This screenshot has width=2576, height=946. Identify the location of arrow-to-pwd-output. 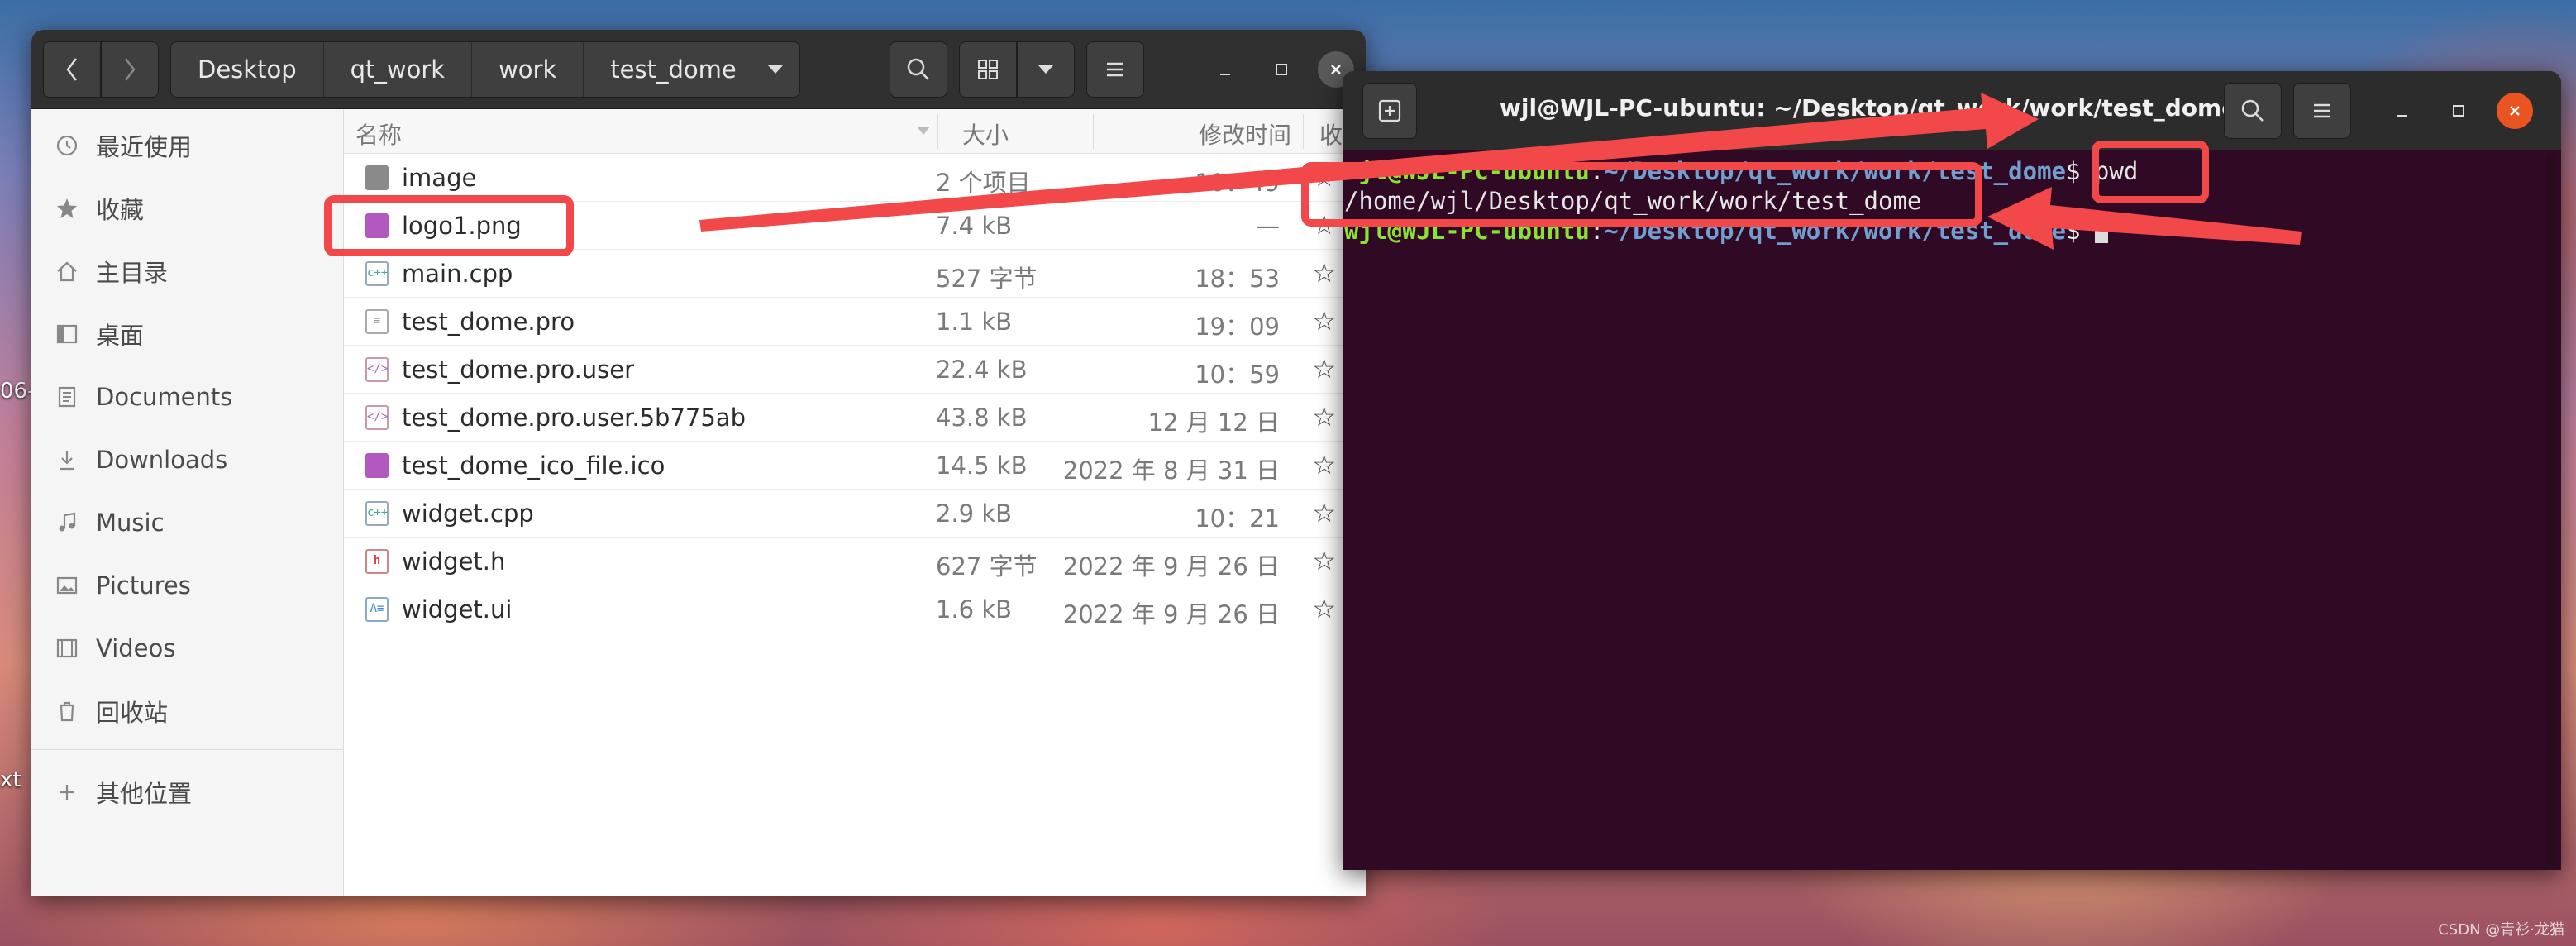
(2144, 218).